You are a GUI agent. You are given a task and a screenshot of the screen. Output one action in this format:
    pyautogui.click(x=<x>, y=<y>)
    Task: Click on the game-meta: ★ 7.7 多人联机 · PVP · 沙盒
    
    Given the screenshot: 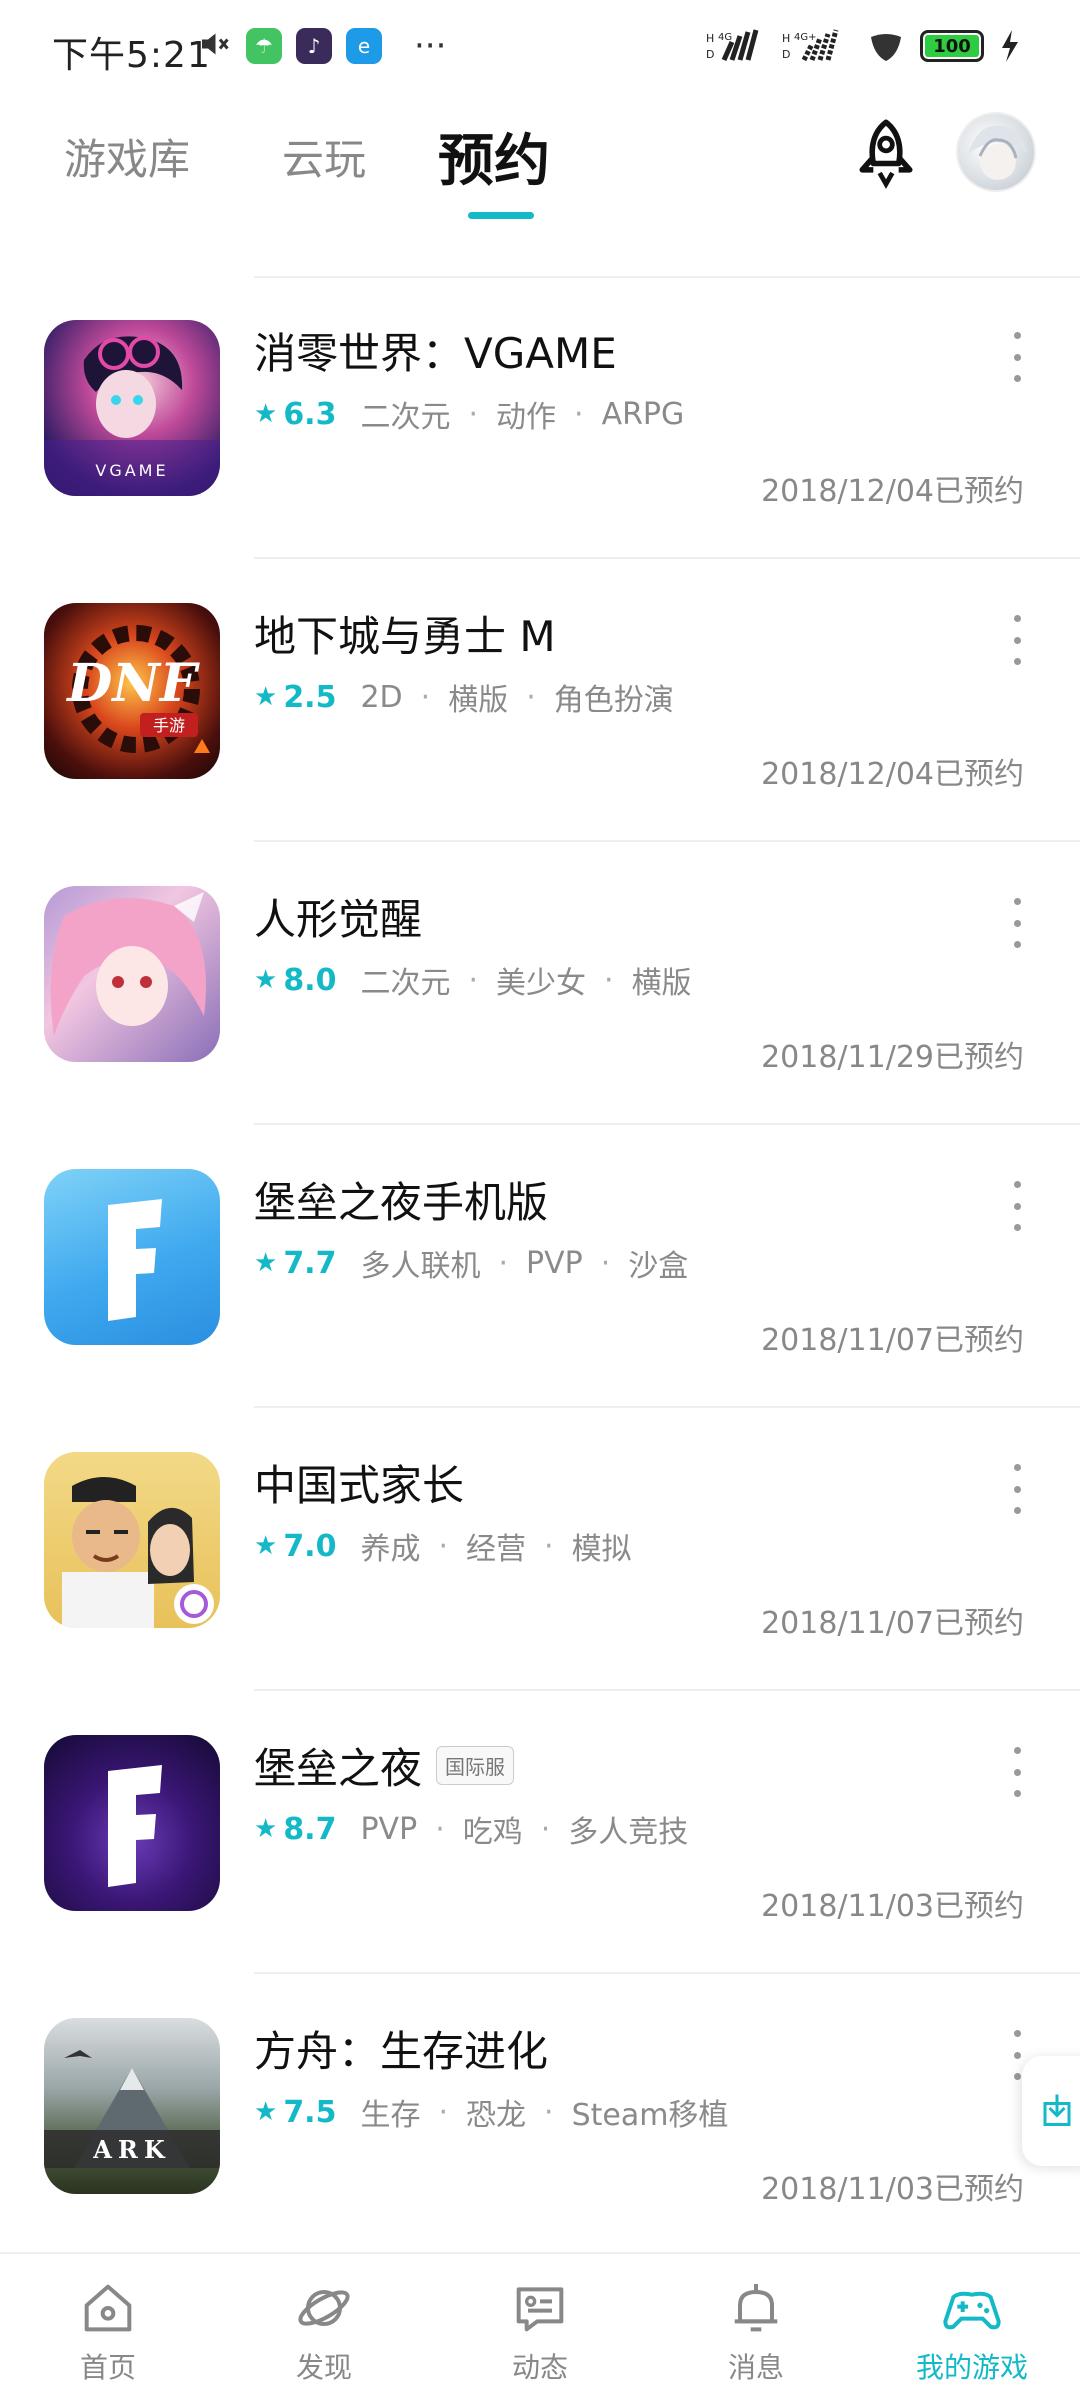 What is the action you would take?
    pyautogui.click(x=471, y=1263)
    